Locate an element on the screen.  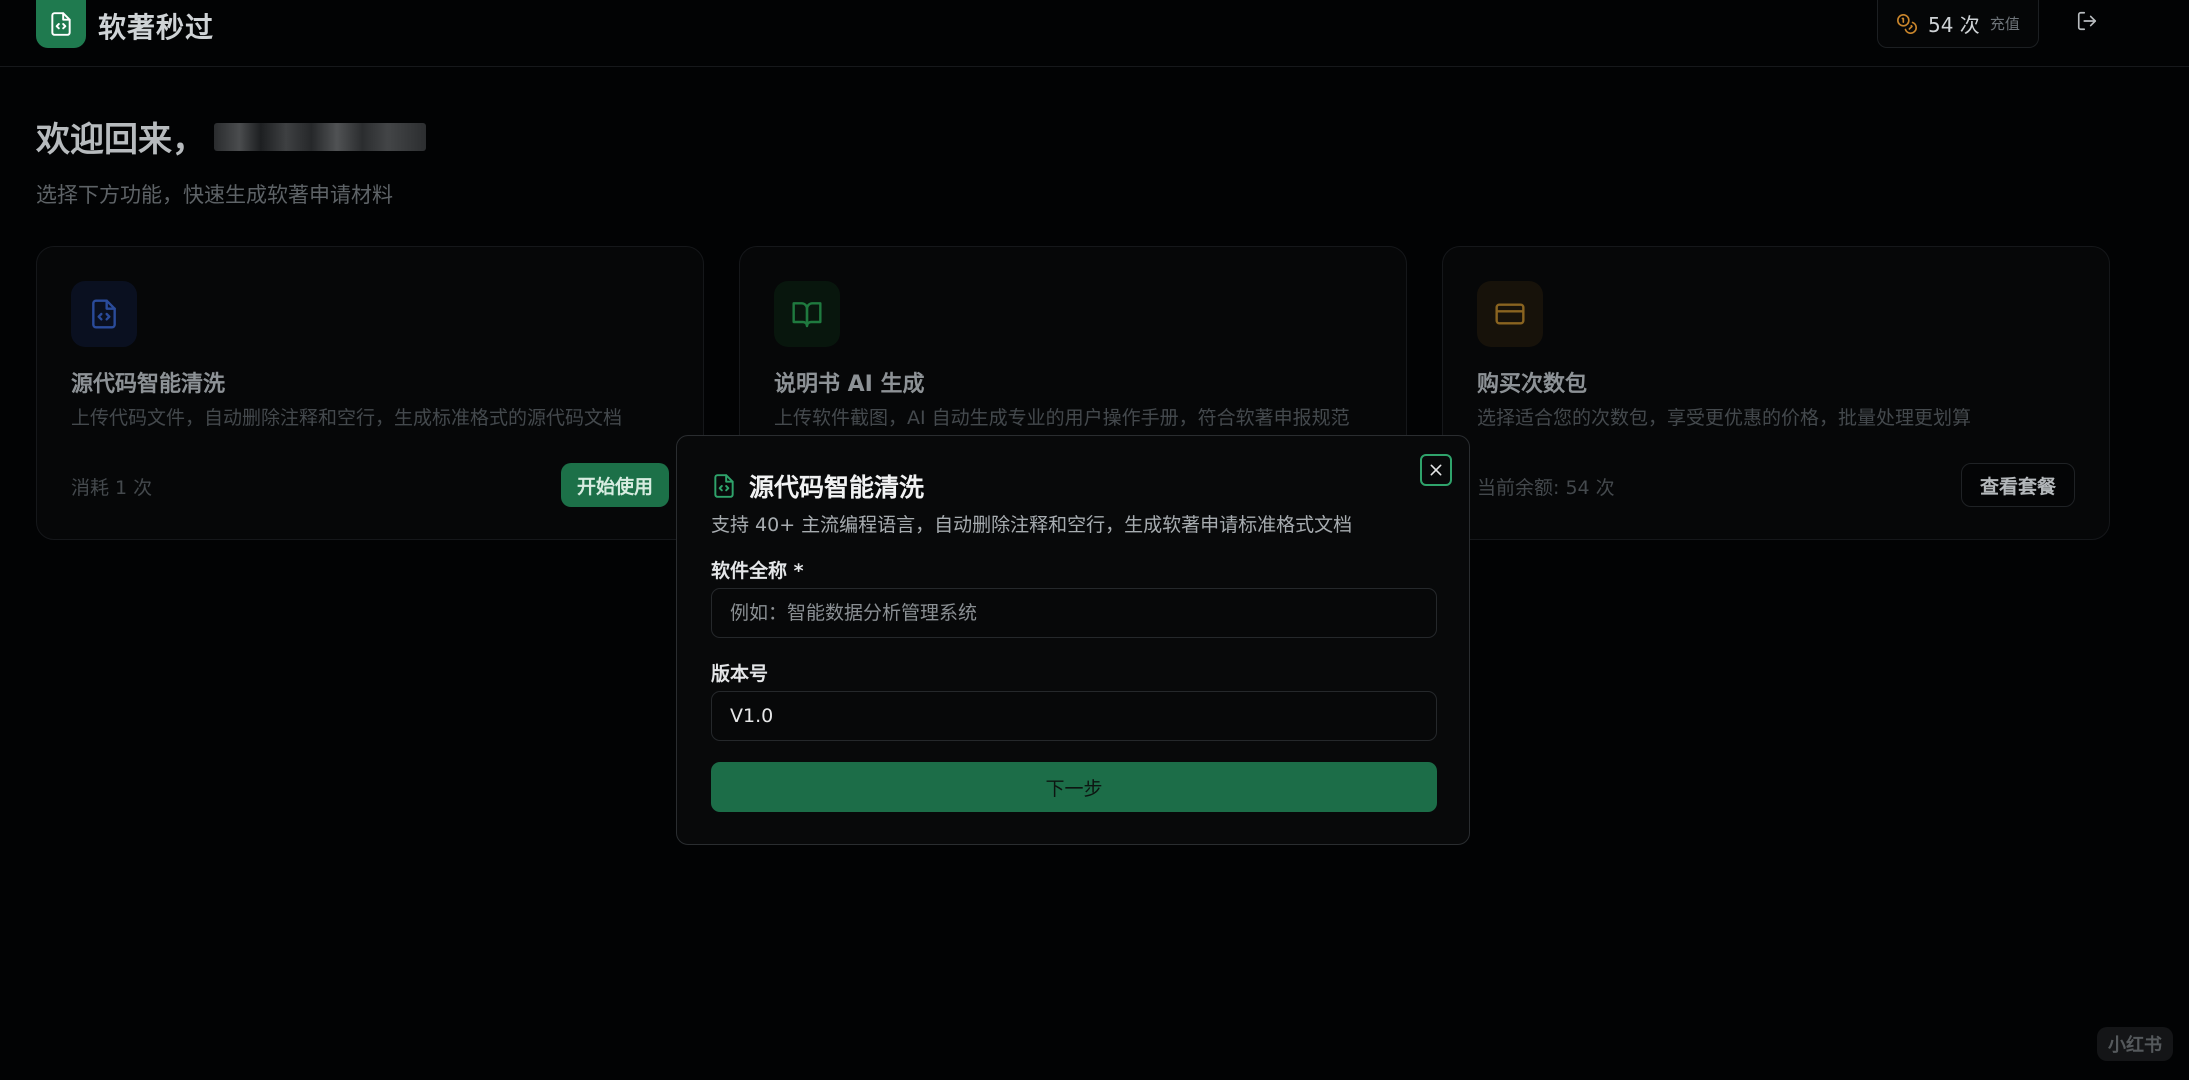
welcome-section: 欢迎回来， 选择下方功能，快速生成软著申请材料 is located at coordinates (231, 160).